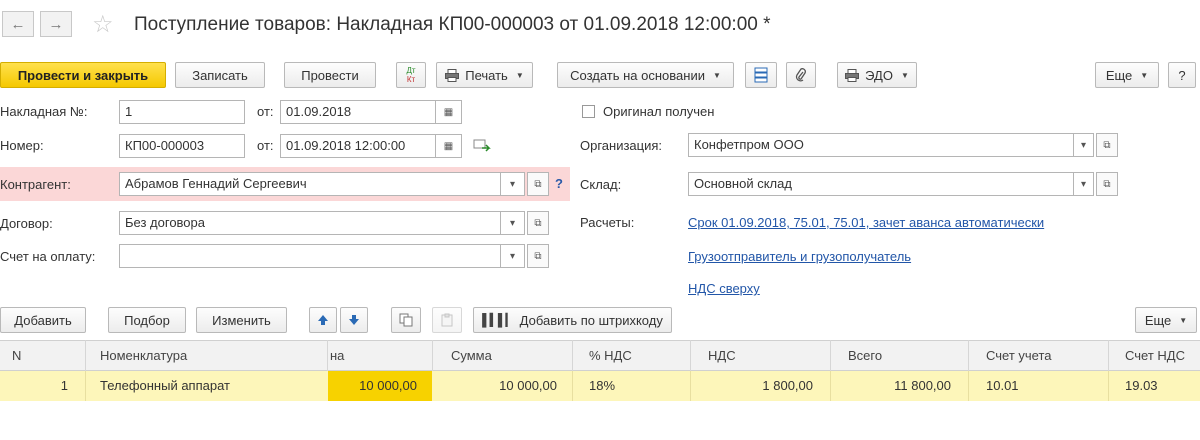 The width and height of the screenshot is (1200, 440). Describe the element at coordinates (559, 183) in the screenshot. I see `counterparty-help: ?` at that location.